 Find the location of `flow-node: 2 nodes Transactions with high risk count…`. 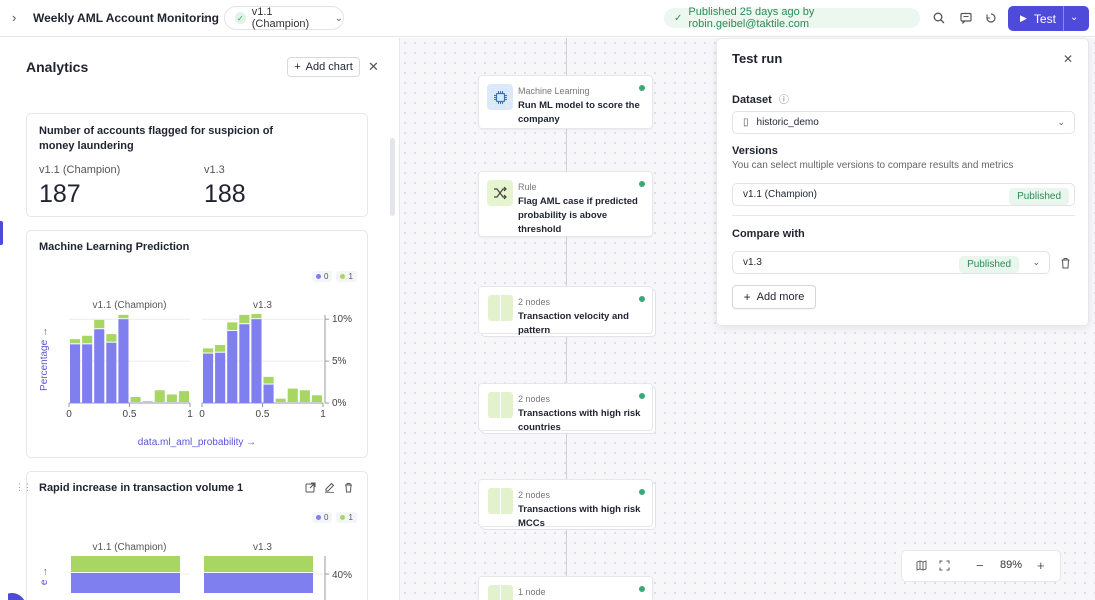

flow-node: 2 nodes Transactions with high risk count… is located at coordinates (565, 408).